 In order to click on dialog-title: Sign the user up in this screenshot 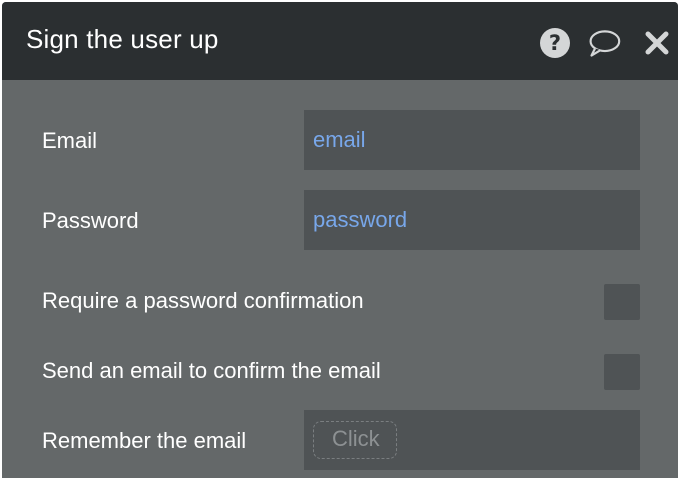, I will do `click(122, 39)`.